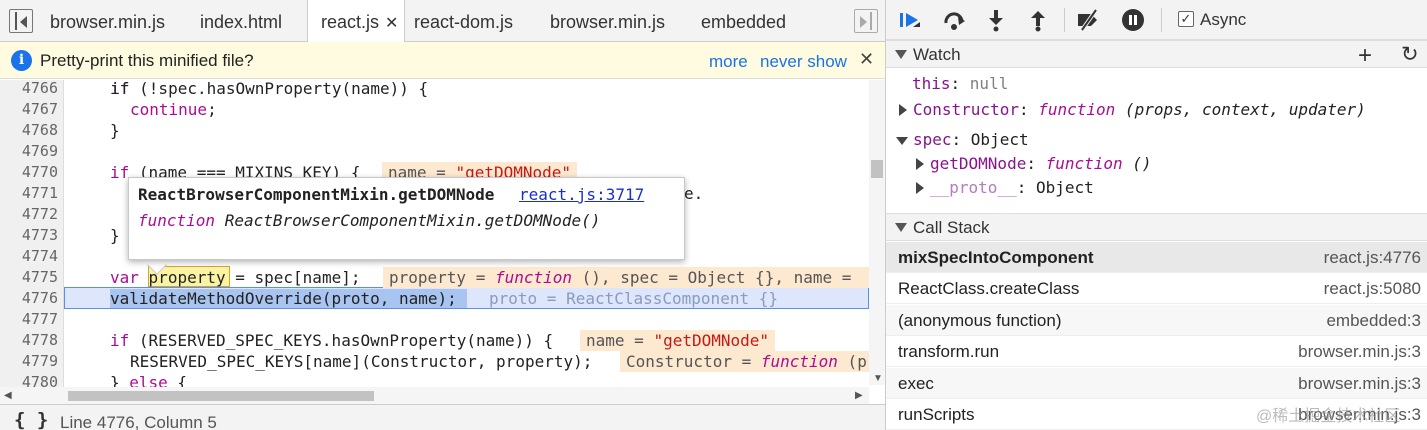 This screenshot has height=430, width=1427. What do you see at coordinates (859, 395) in the screenshot?
I see `scroll-right-arrow-icon: ▶` at bounding box center [859, 395].